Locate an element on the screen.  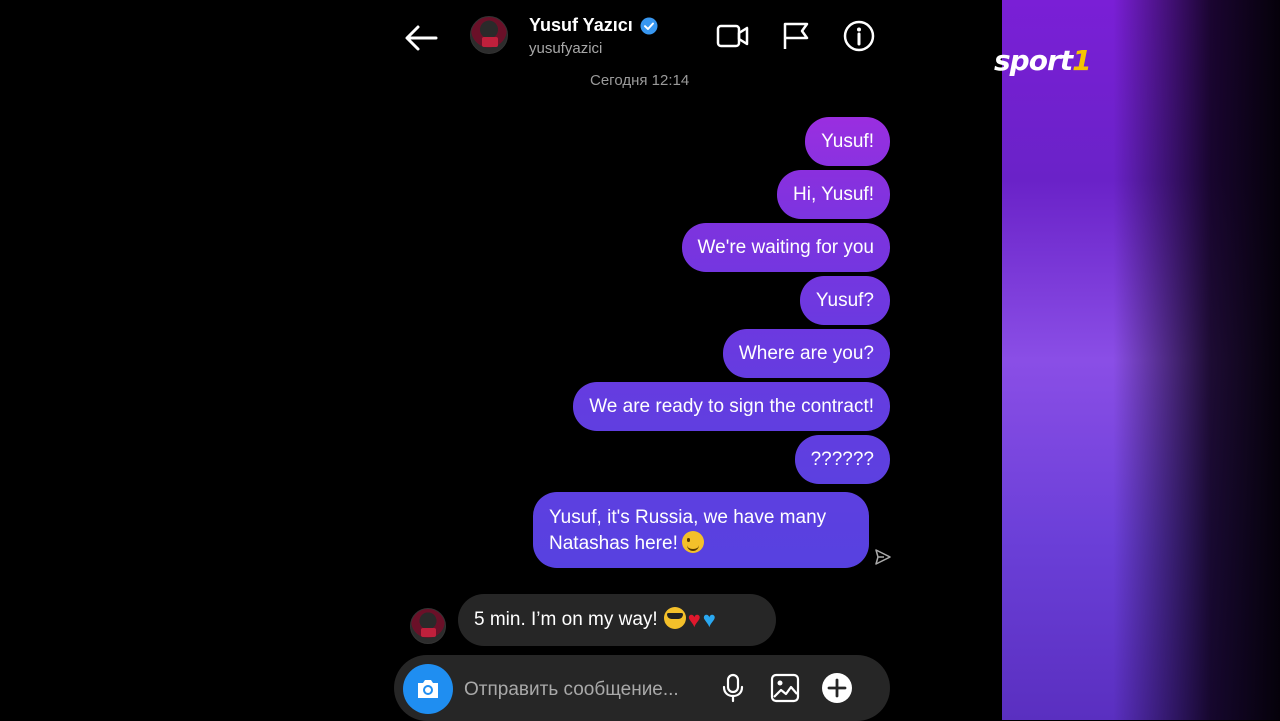
flag-icon is located at coordinates (796, 35).